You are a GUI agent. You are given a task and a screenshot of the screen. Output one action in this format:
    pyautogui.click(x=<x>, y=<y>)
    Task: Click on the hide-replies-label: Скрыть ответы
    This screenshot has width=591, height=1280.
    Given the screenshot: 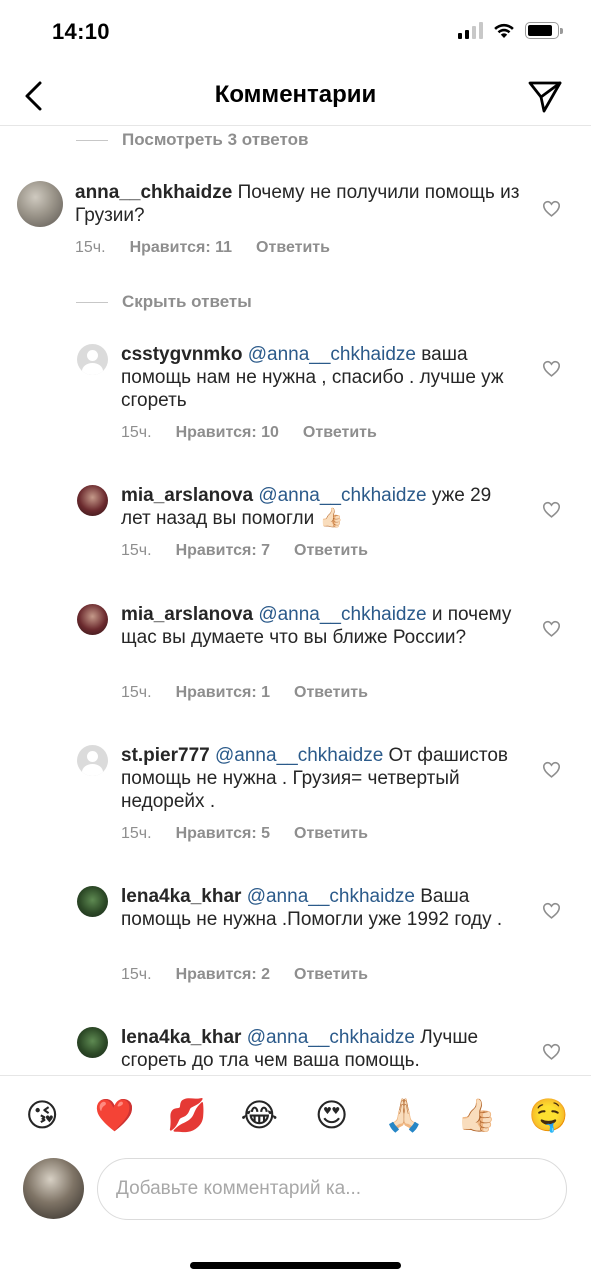 What is the action you would take?
    pyautogui.click(x=187, y=301)
    